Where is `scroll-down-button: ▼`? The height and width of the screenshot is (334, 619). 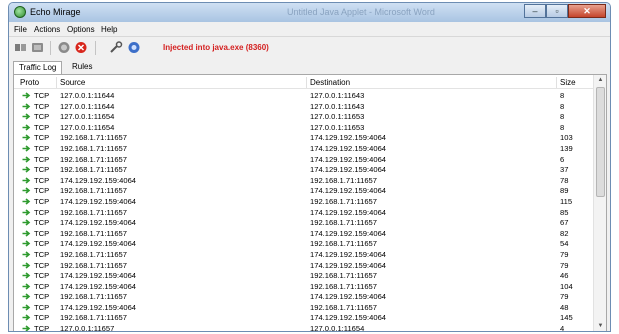 scroll-down-button: ▼ is located at coordinates (600, 326).